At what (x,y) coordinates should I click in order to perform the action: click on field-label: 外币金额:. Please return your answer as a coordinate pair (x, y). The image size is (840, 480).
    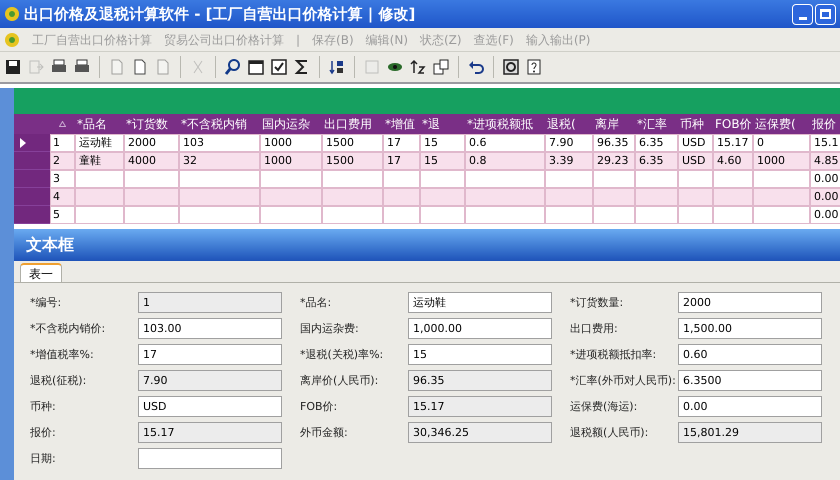
    Looking at the image, I should click on (324, 432).